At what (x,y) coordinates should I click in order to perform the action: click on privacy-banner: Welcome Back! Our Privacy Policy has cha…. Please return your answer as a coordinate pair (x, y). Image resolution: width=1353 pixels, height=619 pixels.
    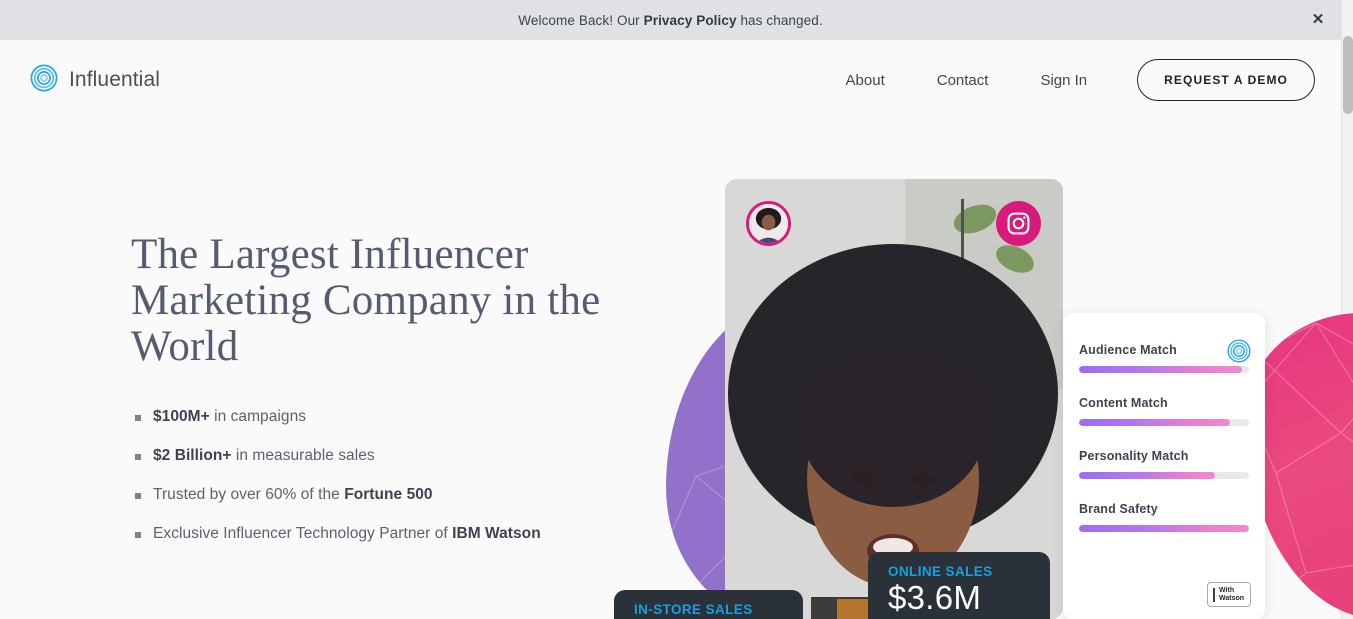
    Looking at the image, I should click on (670, 20).